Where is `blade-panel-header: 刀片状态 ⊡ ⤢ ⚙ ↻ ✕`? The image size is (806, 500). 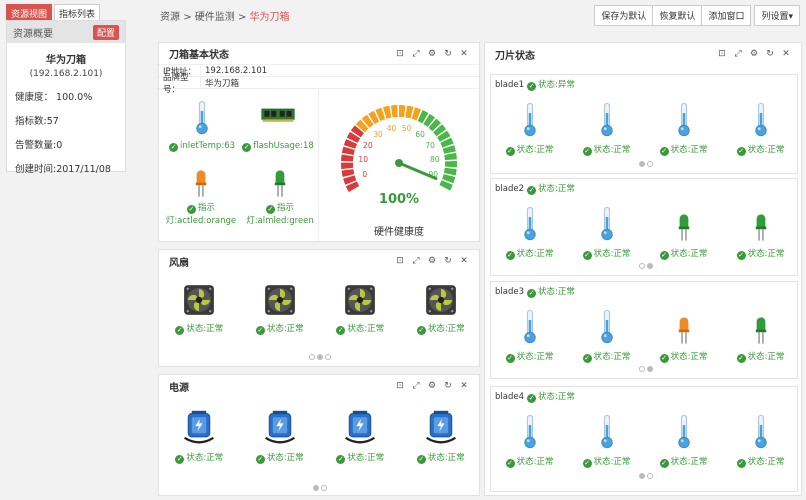
blade-panel-header: 刀片状态 ⊡ ⤢ ⚙ ↻ ✕ is located at coordinates (643, 54).